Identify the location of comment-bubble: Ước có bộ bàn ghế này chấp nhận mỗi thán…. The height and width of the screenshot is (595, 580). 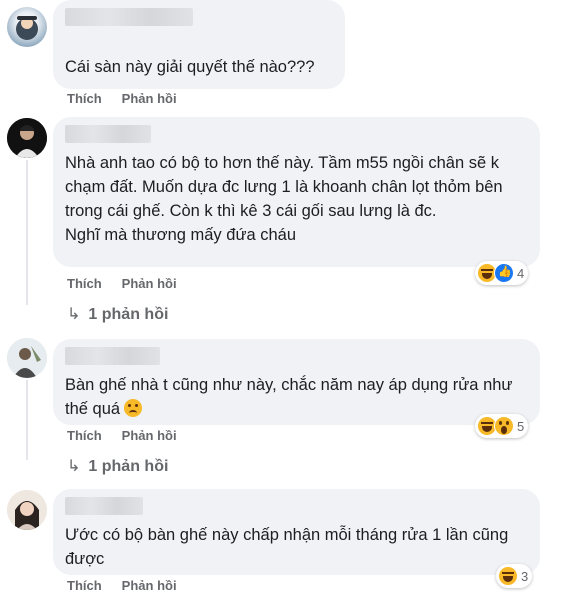
(296, 532).